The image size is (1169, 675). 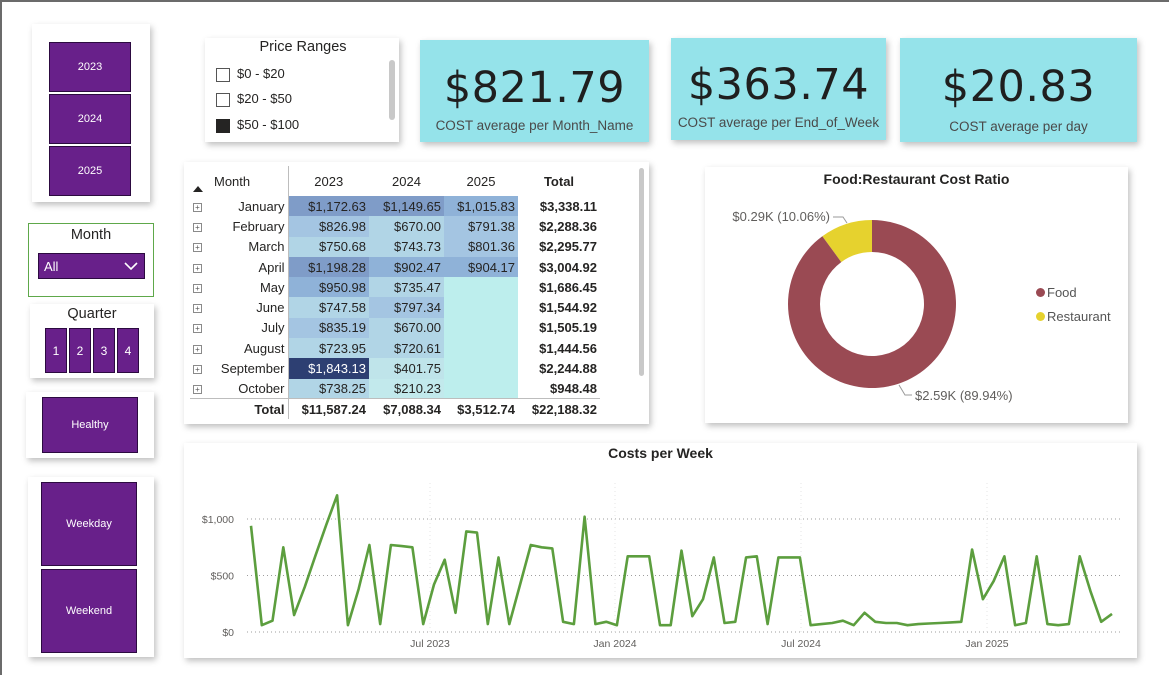 I want to click on donut-slice-food, so click(x=872, y=304).